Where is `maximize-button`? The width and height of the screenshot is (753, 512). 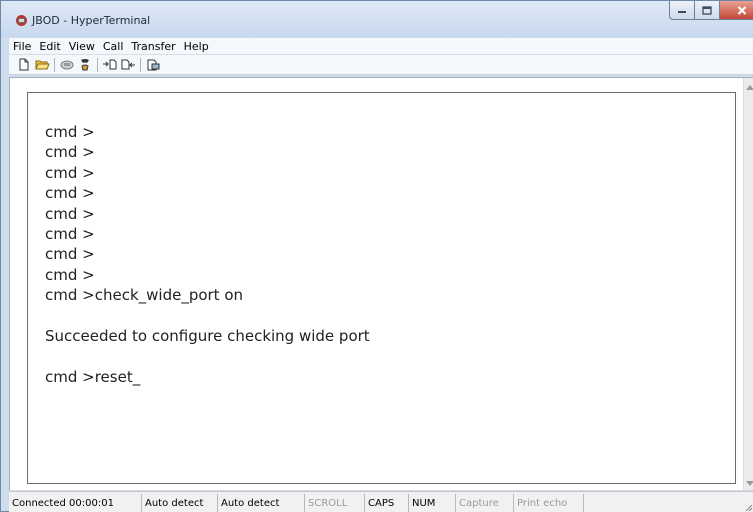
maximize-button is located at coordinates (707, 10).